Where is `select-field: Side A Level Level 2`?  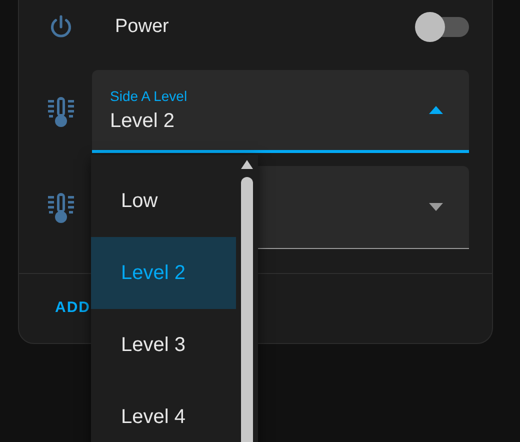
select-field: Side A Level Level 2 is located at coordinates (280, 111).